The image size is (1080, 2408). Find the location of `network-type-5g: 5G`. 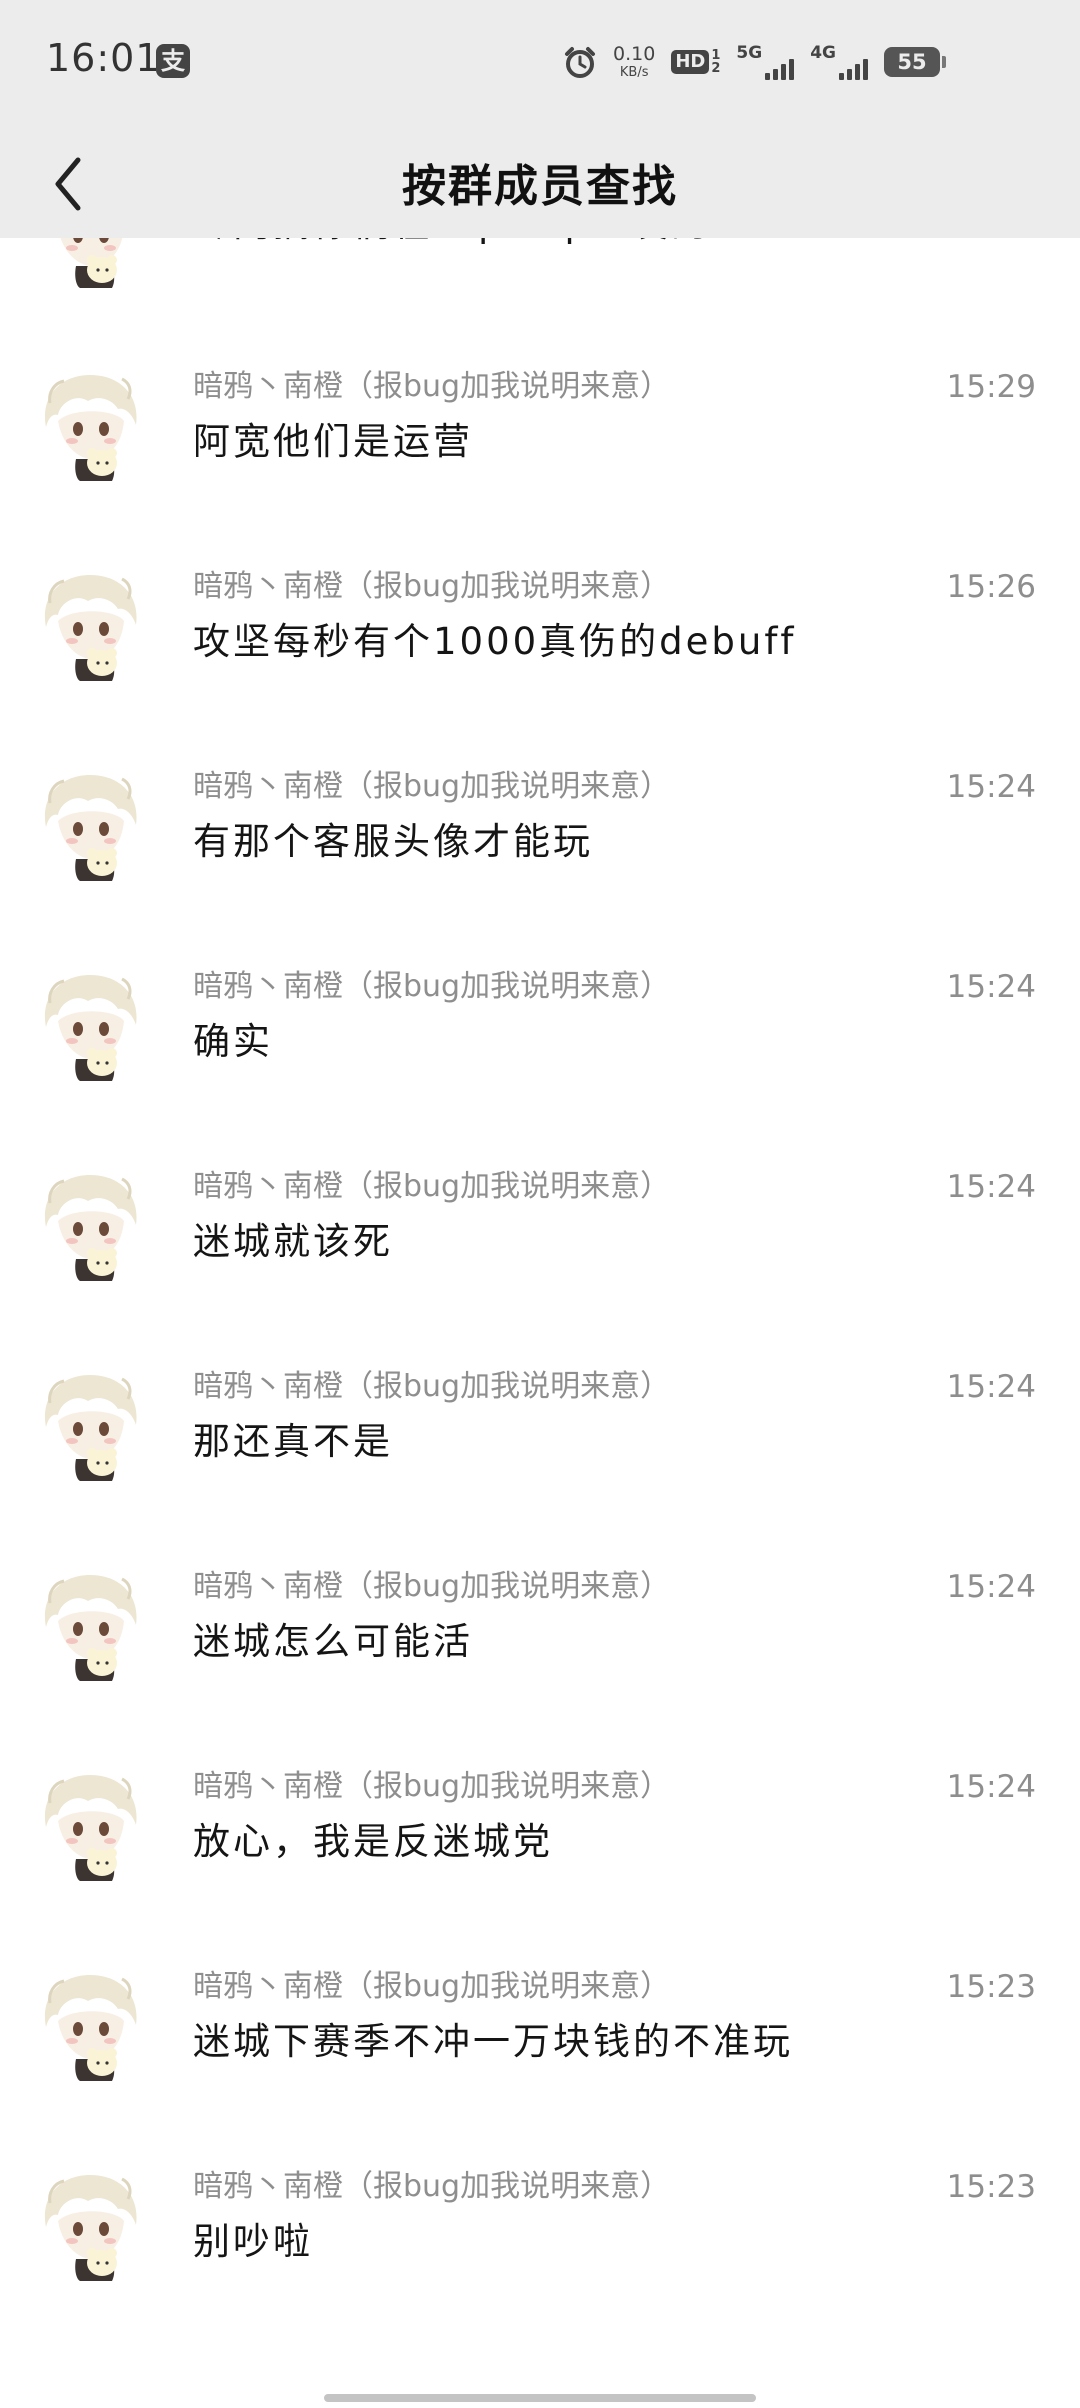

network-type-5g: 5G is located at coordinates (749, 52).